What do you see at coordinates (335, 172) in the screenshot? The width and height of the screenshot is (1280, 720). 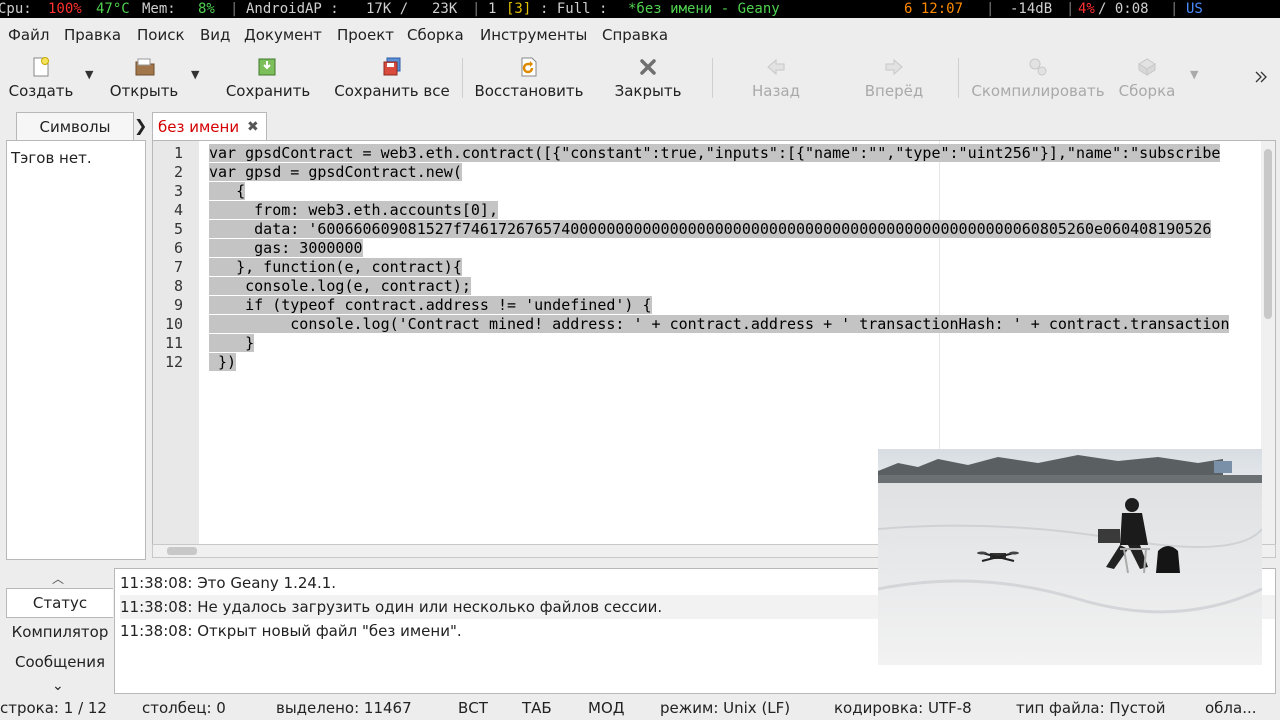 I see `code-line: var gpsd = gpsdContract.new(` at bounding box center [335, 172].